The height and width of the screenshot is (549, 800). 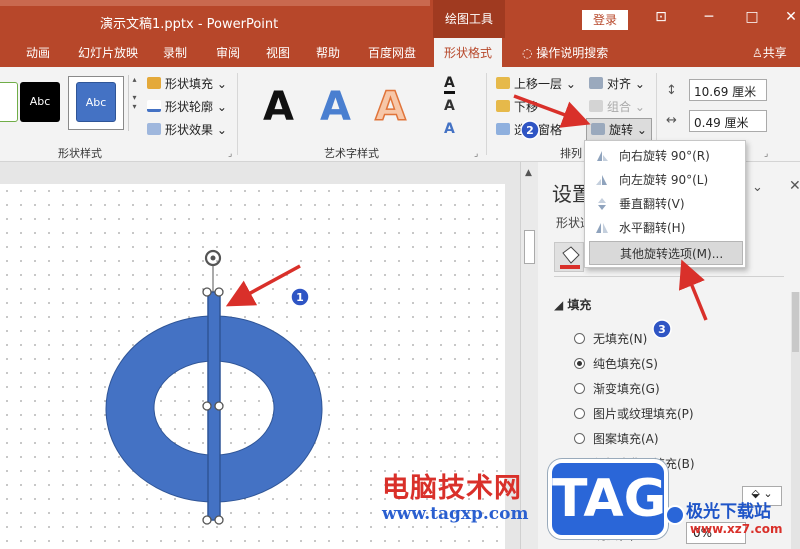 I want to click on marker-1: 1, so click(x=300, y=297).